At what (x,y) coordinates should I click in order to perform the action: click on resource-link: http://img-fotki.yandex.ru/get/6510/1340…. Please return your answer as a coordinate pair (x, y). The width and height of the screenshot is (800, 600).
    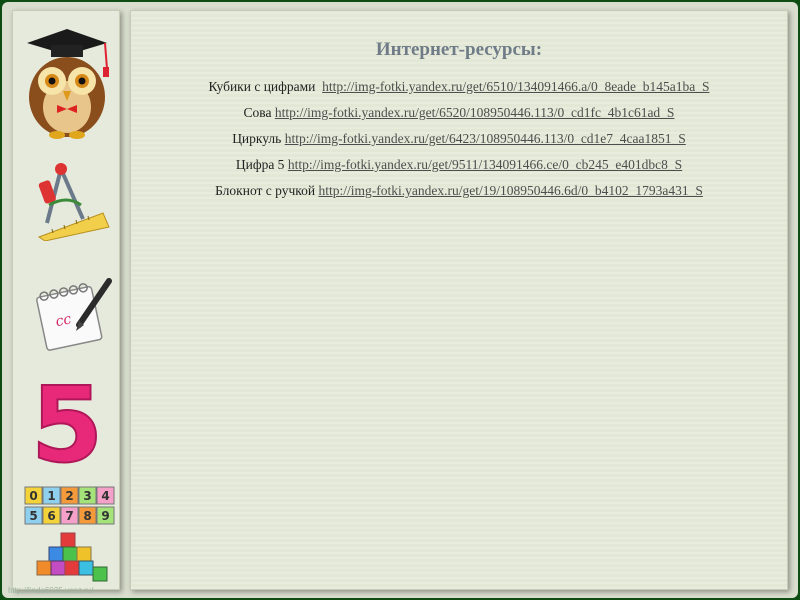
    Looking at the image, I should click on (515, 86).